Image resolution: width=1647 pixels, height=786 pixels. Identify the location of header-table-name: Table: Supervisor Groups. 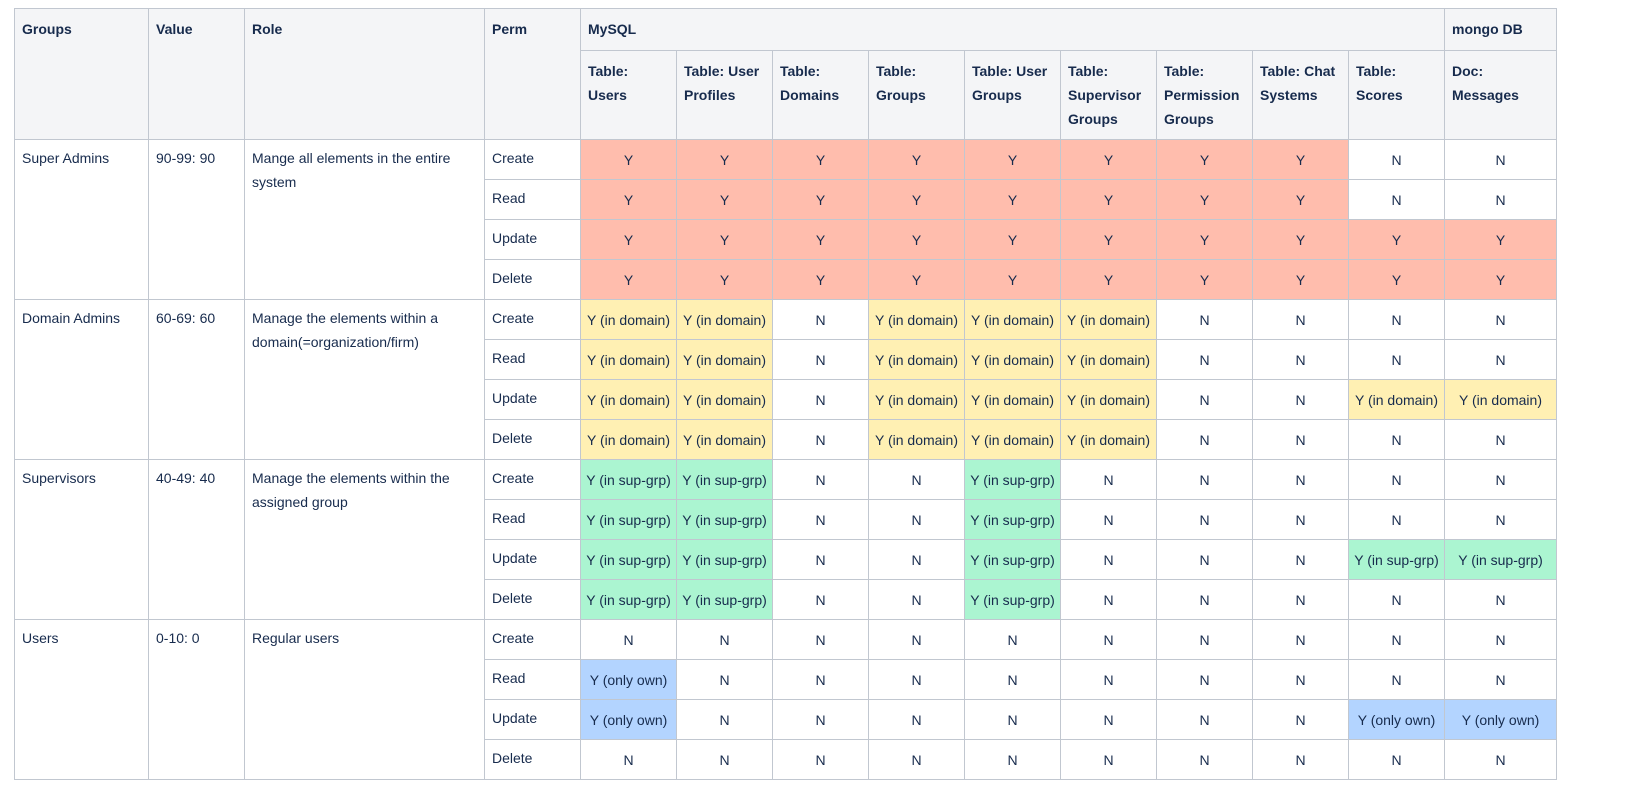
(1108, 95).